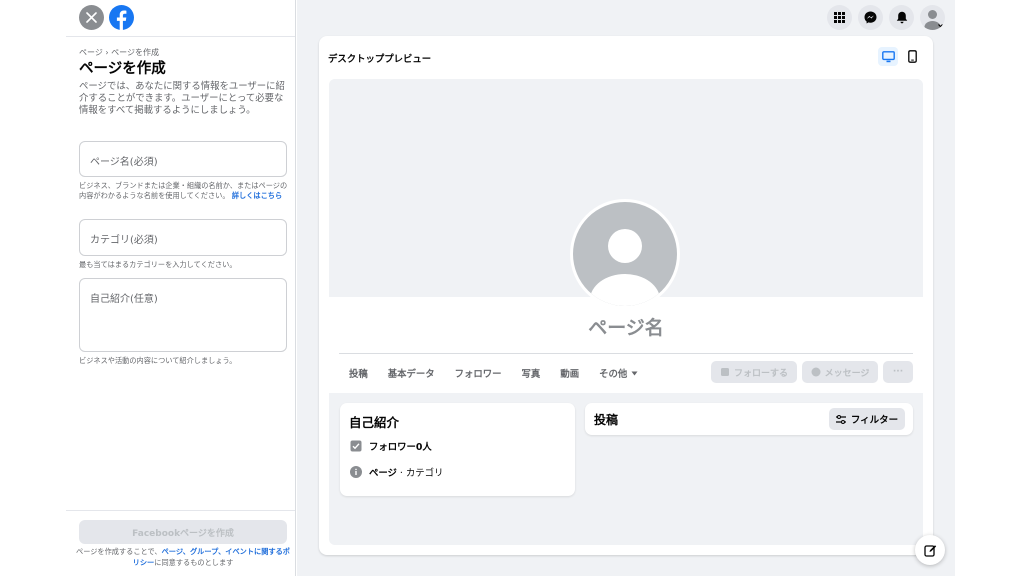 This screenshot has width=1024, height=576. I want to click on filter-button: フィルター, so click(867, 419).